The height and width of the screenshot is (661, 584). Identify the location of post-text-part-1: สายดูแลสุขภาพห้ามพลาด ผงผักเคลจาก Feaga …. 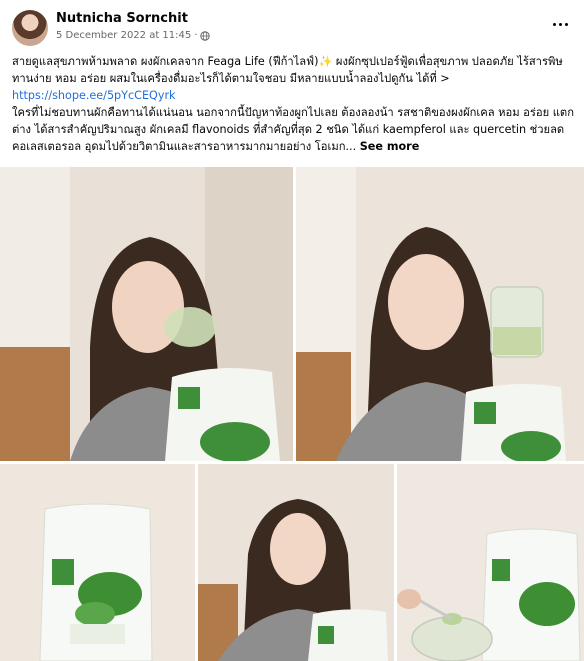
(287, 70).